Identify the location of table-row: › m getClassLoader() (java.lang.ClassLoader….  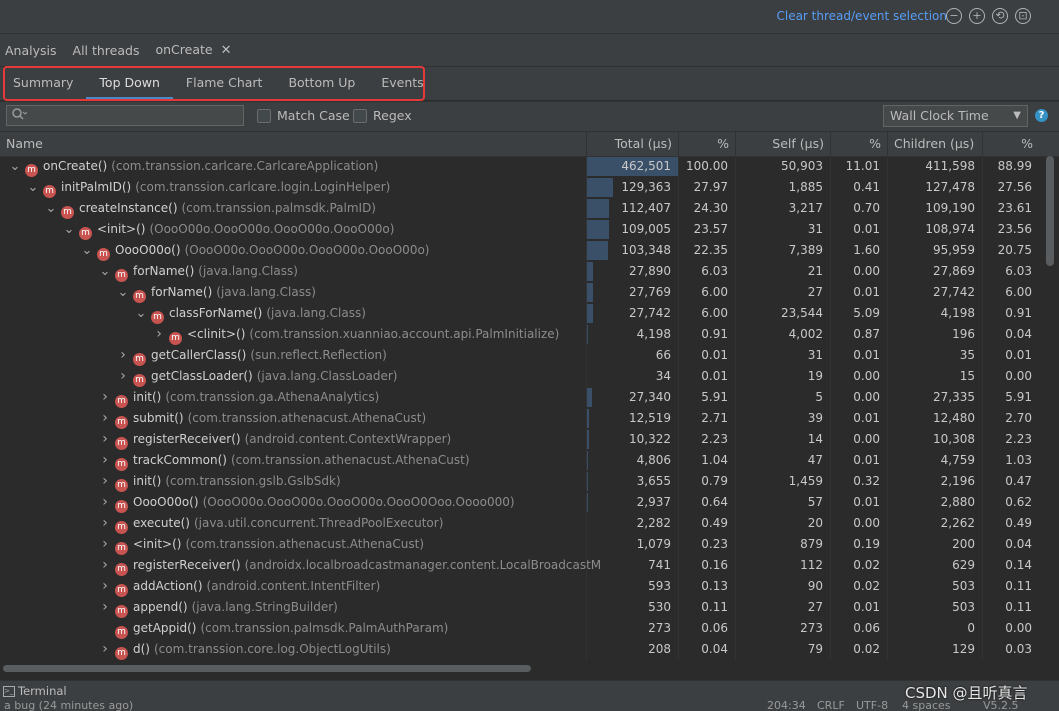
(529, 376).